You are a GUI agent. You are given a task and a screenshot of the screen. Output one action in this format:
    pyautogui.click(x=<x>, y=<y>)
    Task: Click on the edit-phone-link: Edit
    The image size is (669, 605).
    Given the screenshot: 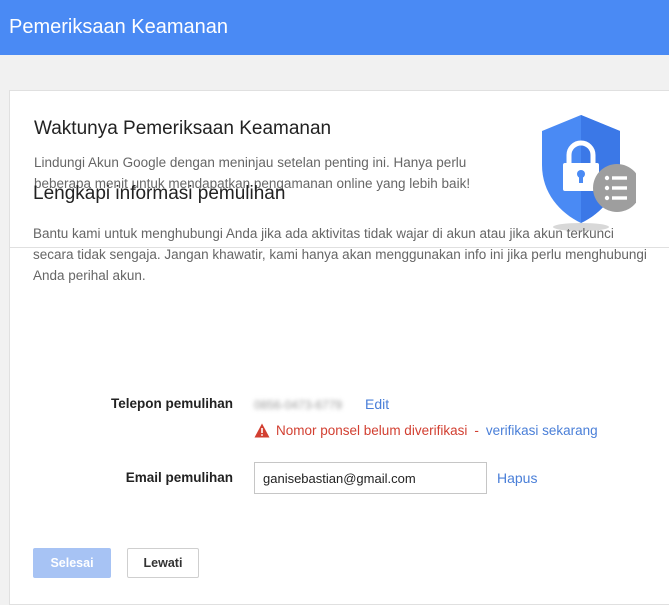 What is the action you would take?
    pyautogui.click(x=377, y=404)
    